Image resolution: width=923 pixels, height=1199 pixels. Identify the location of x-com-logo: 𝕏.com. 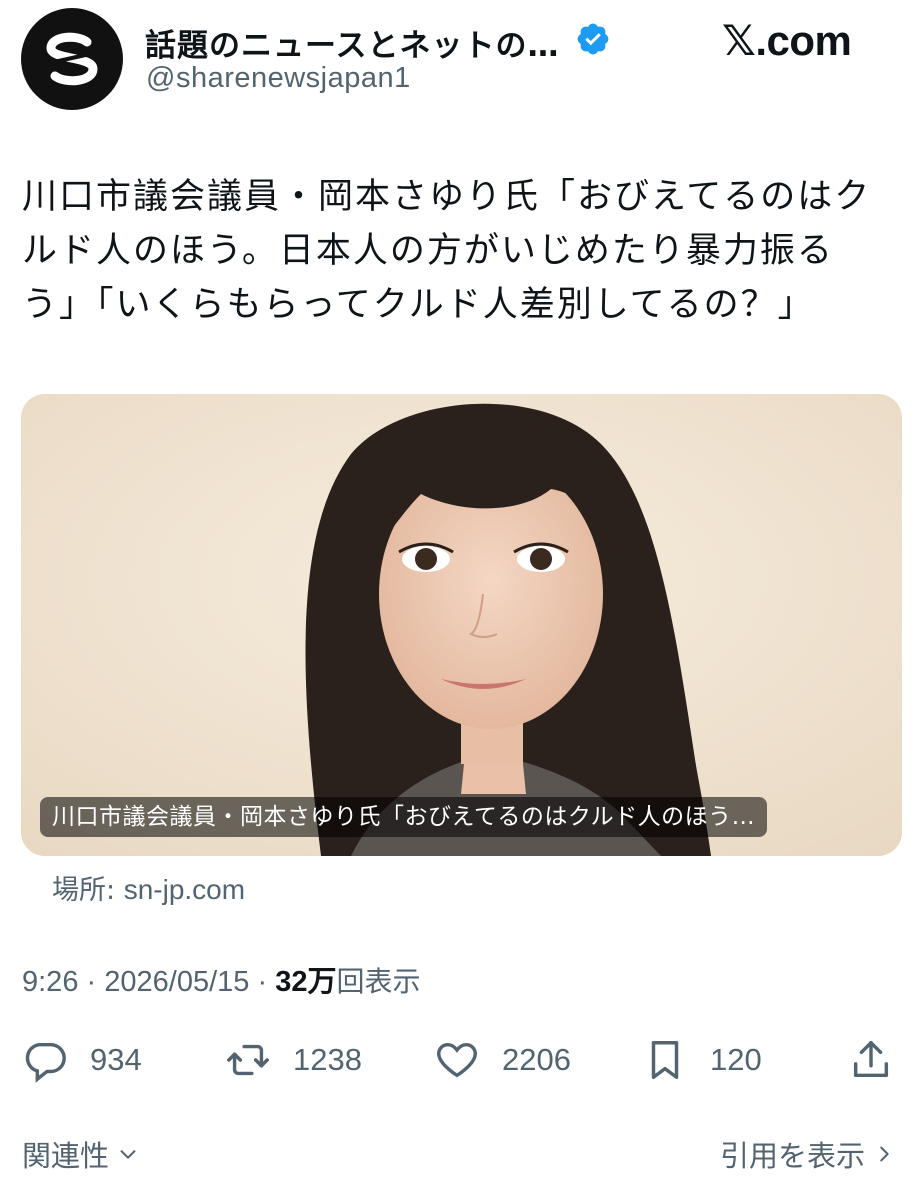
(787, 40).